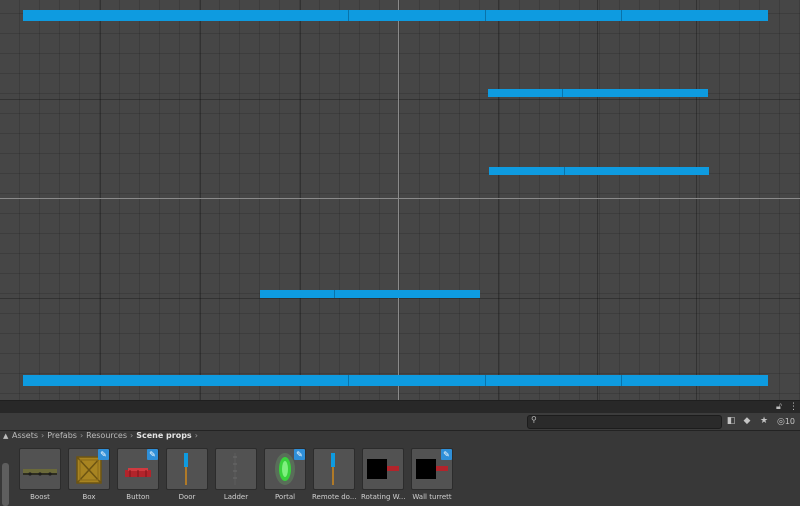 This screenshot has width=800, height=506. I want to click on panel-toolbar: ⚲ ◧ ◆ ★ ◎10, so click(400, 422).